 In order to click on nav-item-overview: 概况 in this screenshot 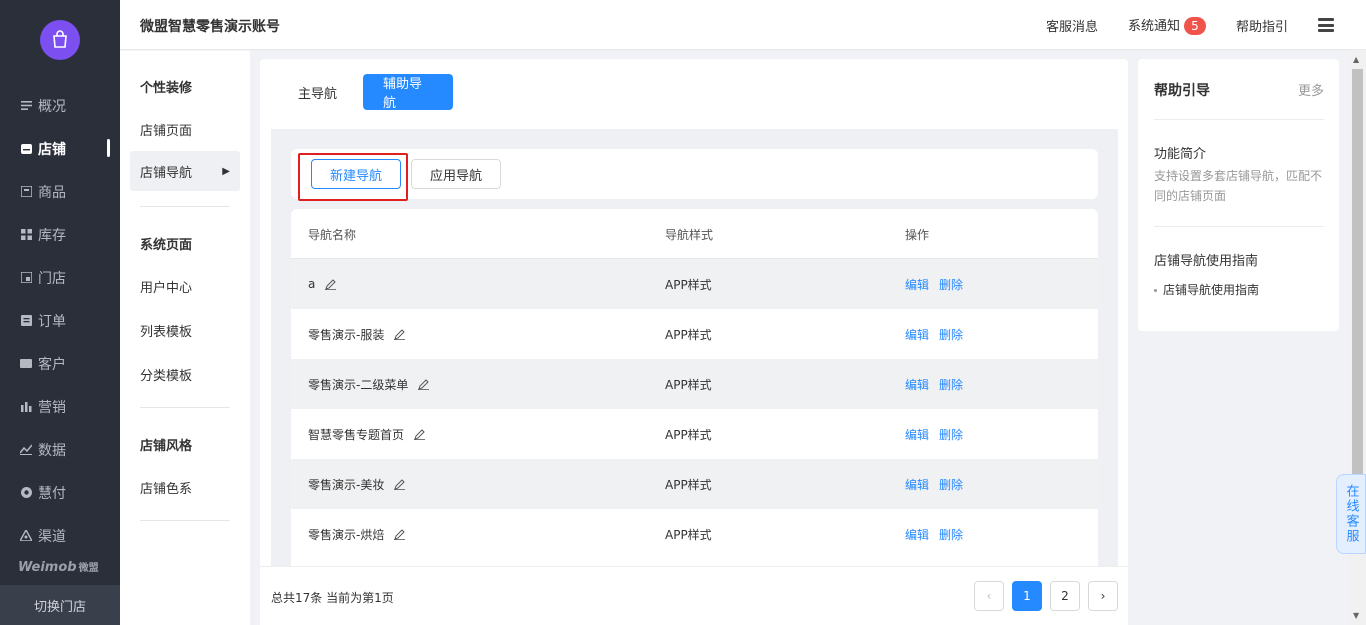, I will do `click(60, 105)`.